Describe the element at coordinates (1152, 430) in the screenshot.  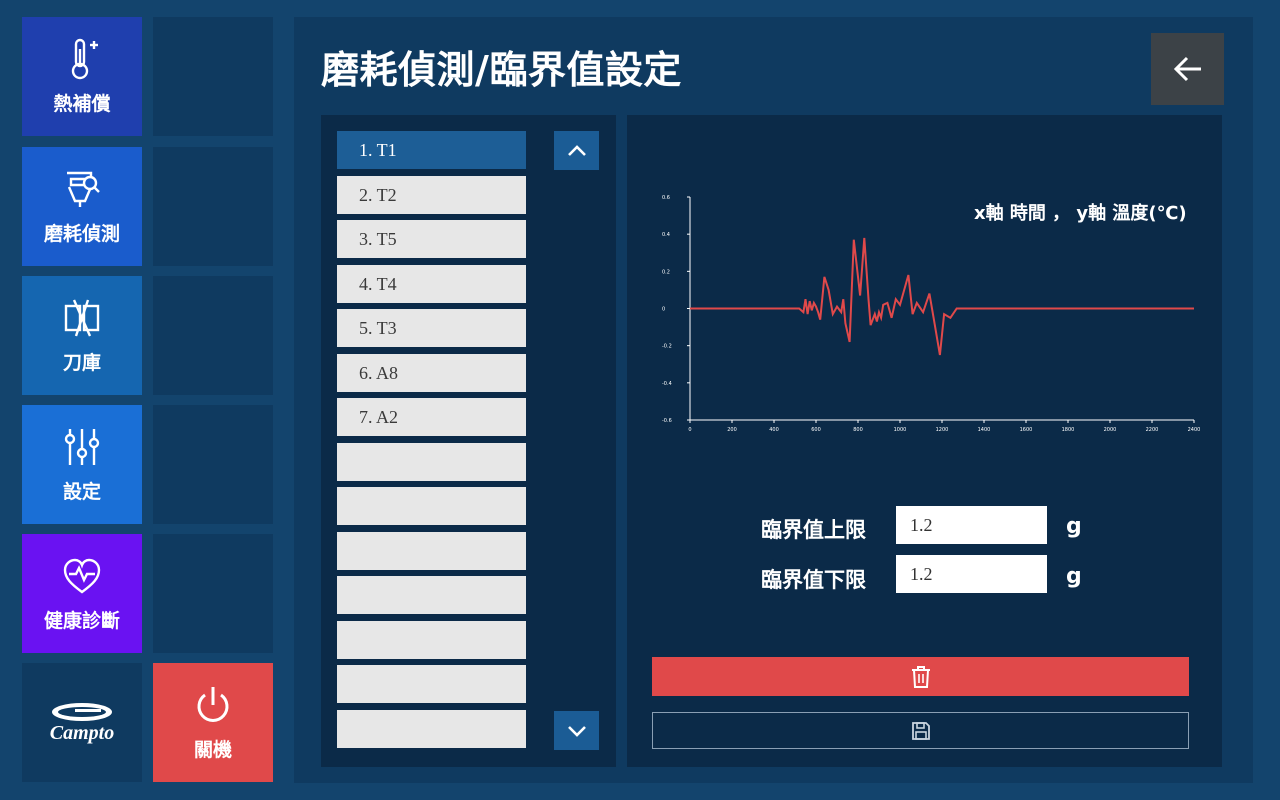
I see `x-tick-label: 2200` at that location.